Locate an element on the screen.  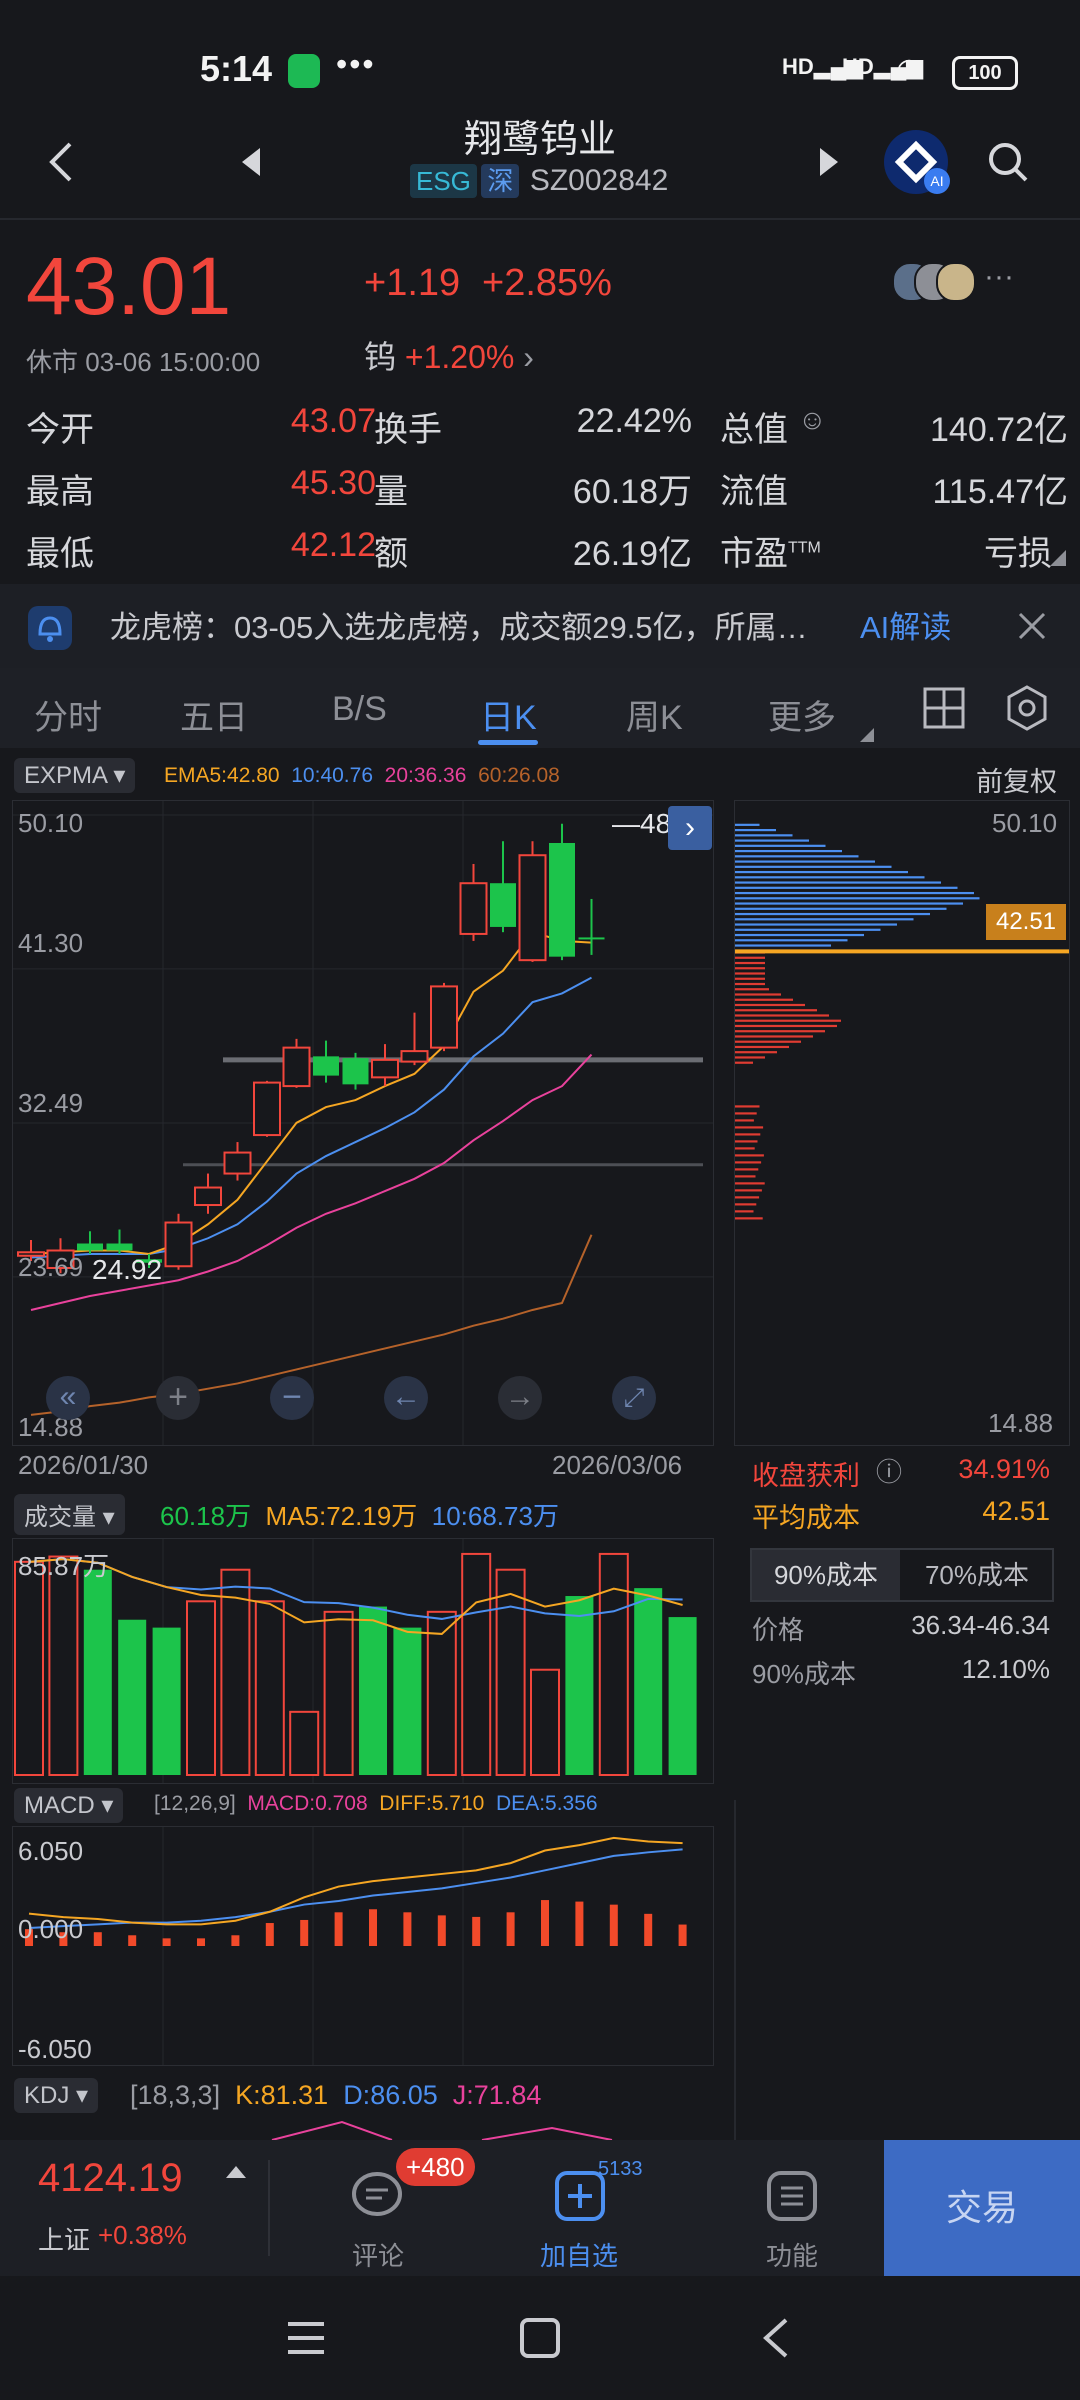
volume-chart is located at coordinates (363, 1661).